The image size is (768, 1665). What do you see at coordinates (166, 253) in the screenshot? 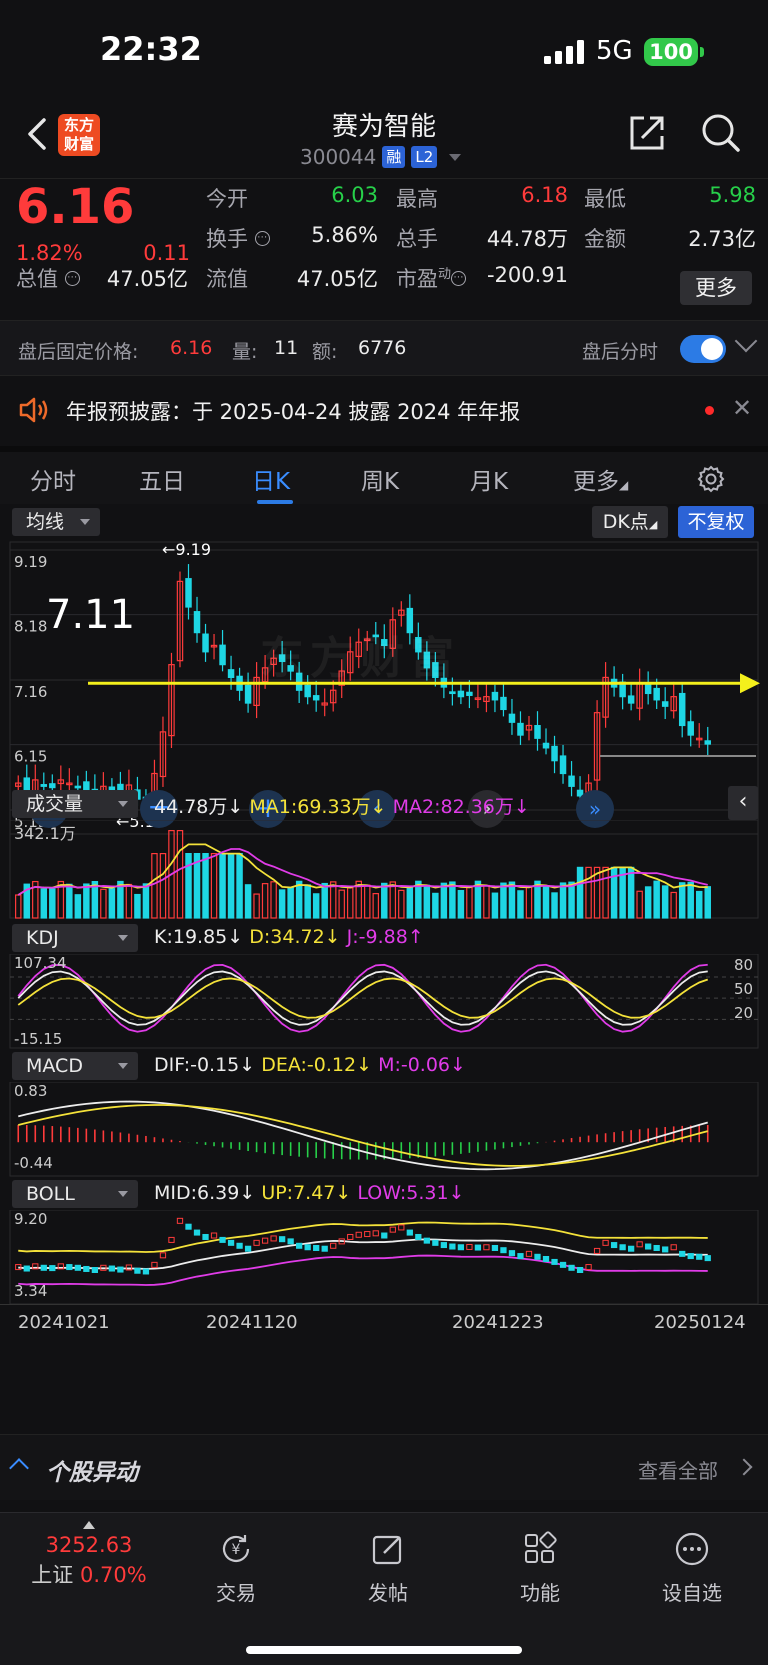
I see `change-amount: 0.11` at bounding box center [166, 253].